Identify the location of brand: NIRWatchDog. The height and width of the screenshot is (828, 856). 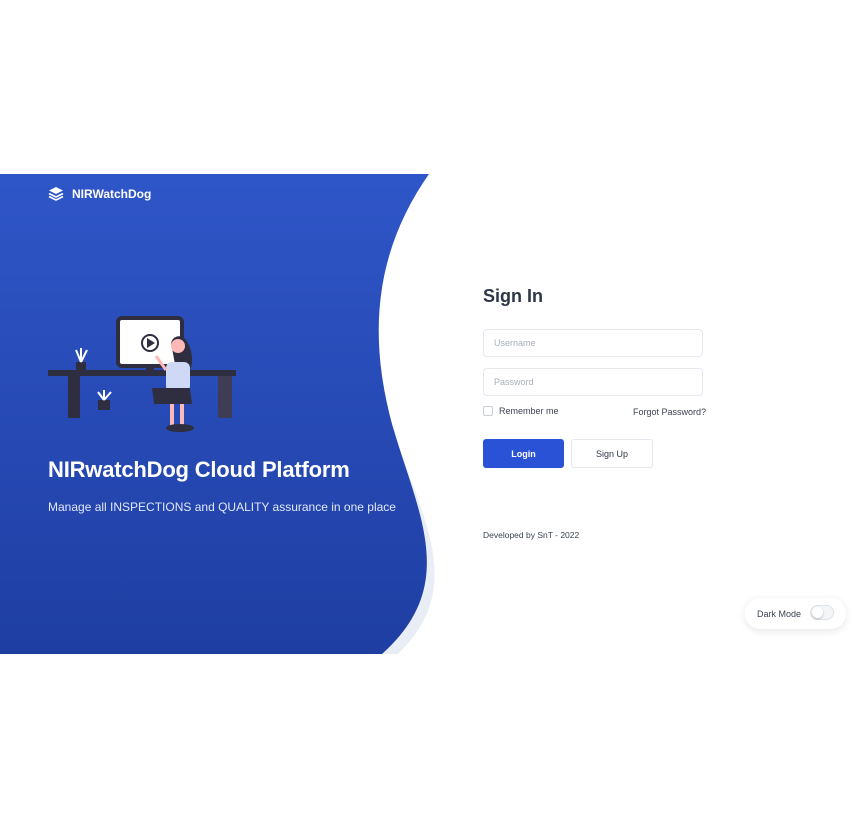
(99, 194).